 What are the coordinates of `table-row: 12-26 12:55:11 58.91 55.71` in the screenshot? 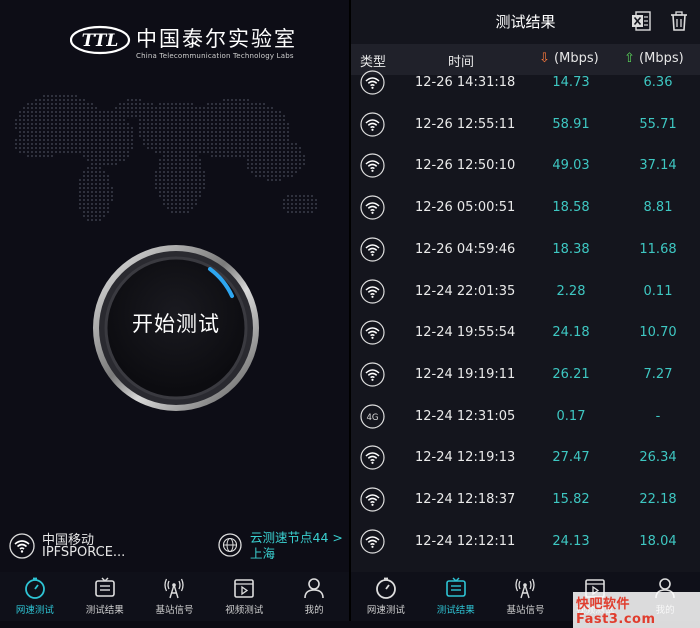 It's located at (525, 133).